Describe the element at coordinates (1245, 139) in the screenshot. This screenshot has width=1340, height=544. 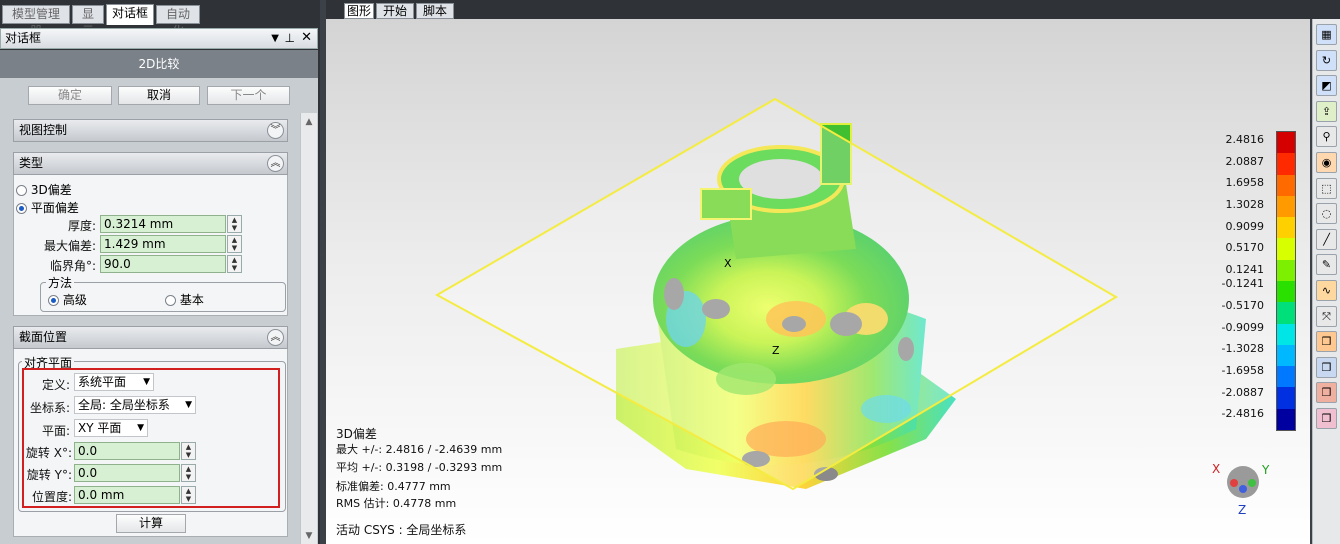
I see `legend-label: 2.4816` at that location.